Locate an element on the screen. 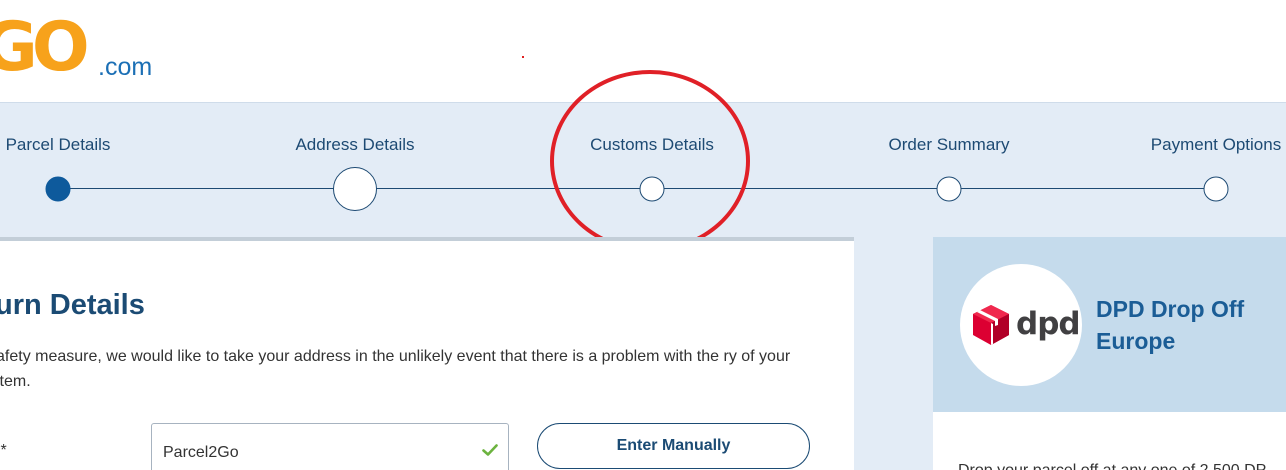 This screenshot has width=1286, height=470. step-dot-address-details is located at coordinates (355, 189).